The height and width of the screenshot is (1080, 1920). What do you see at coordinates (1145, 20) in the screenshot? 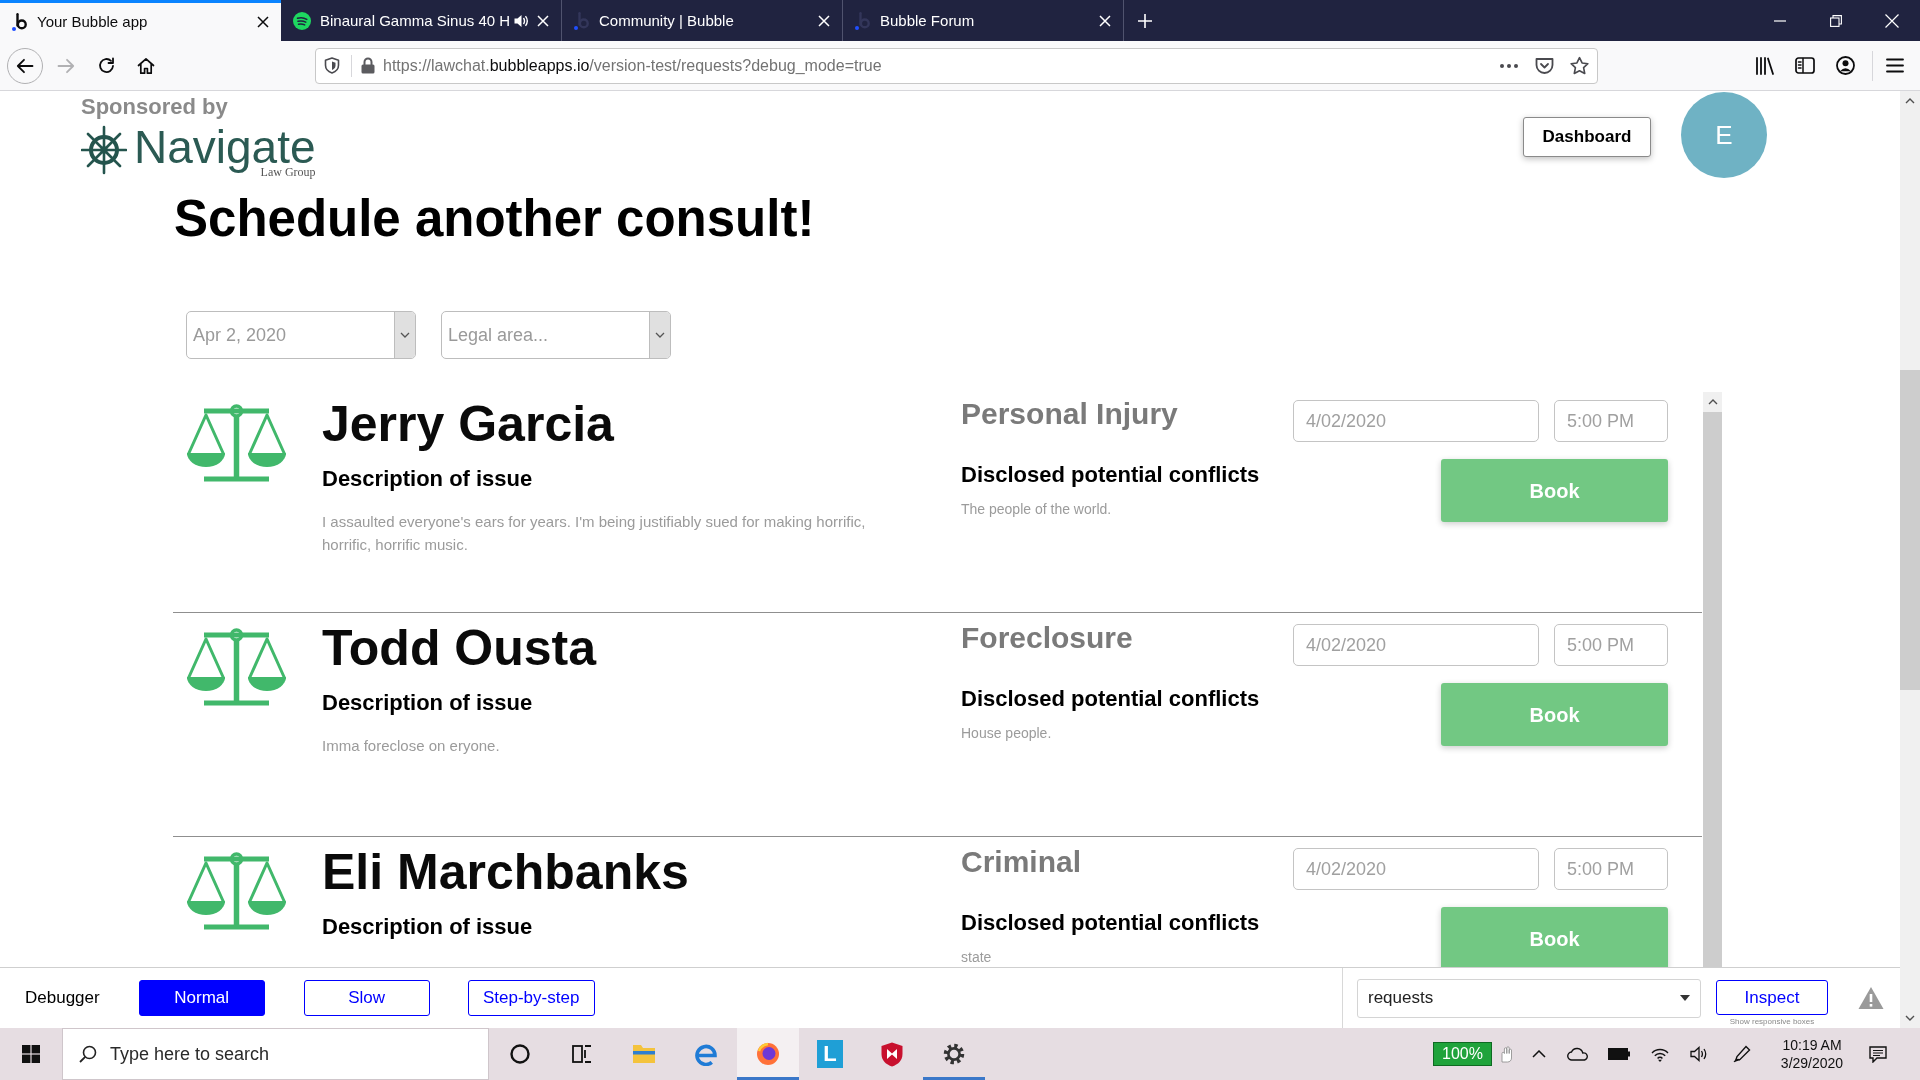
I see `plus-icon` at bounding box center [1145, 20].